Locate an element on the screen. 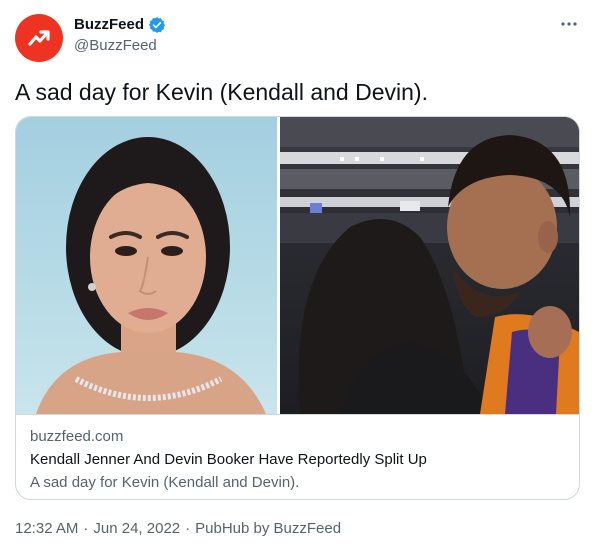  account-handle: @BuzzFeed is located at coordinates (120, 46).